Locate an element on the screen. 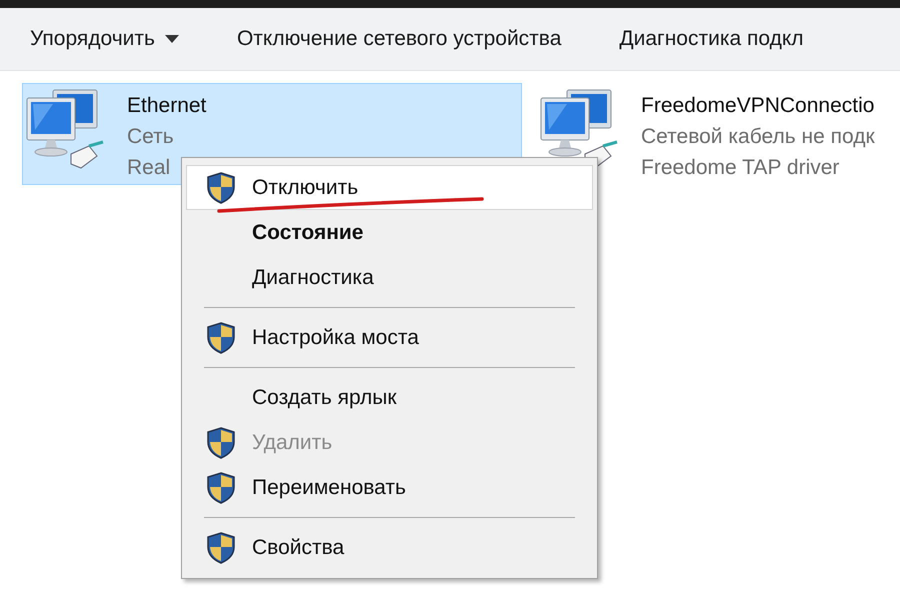 This screenshot has height=604, width=900. adapter-device: Real is located at coordinates (149, 168).